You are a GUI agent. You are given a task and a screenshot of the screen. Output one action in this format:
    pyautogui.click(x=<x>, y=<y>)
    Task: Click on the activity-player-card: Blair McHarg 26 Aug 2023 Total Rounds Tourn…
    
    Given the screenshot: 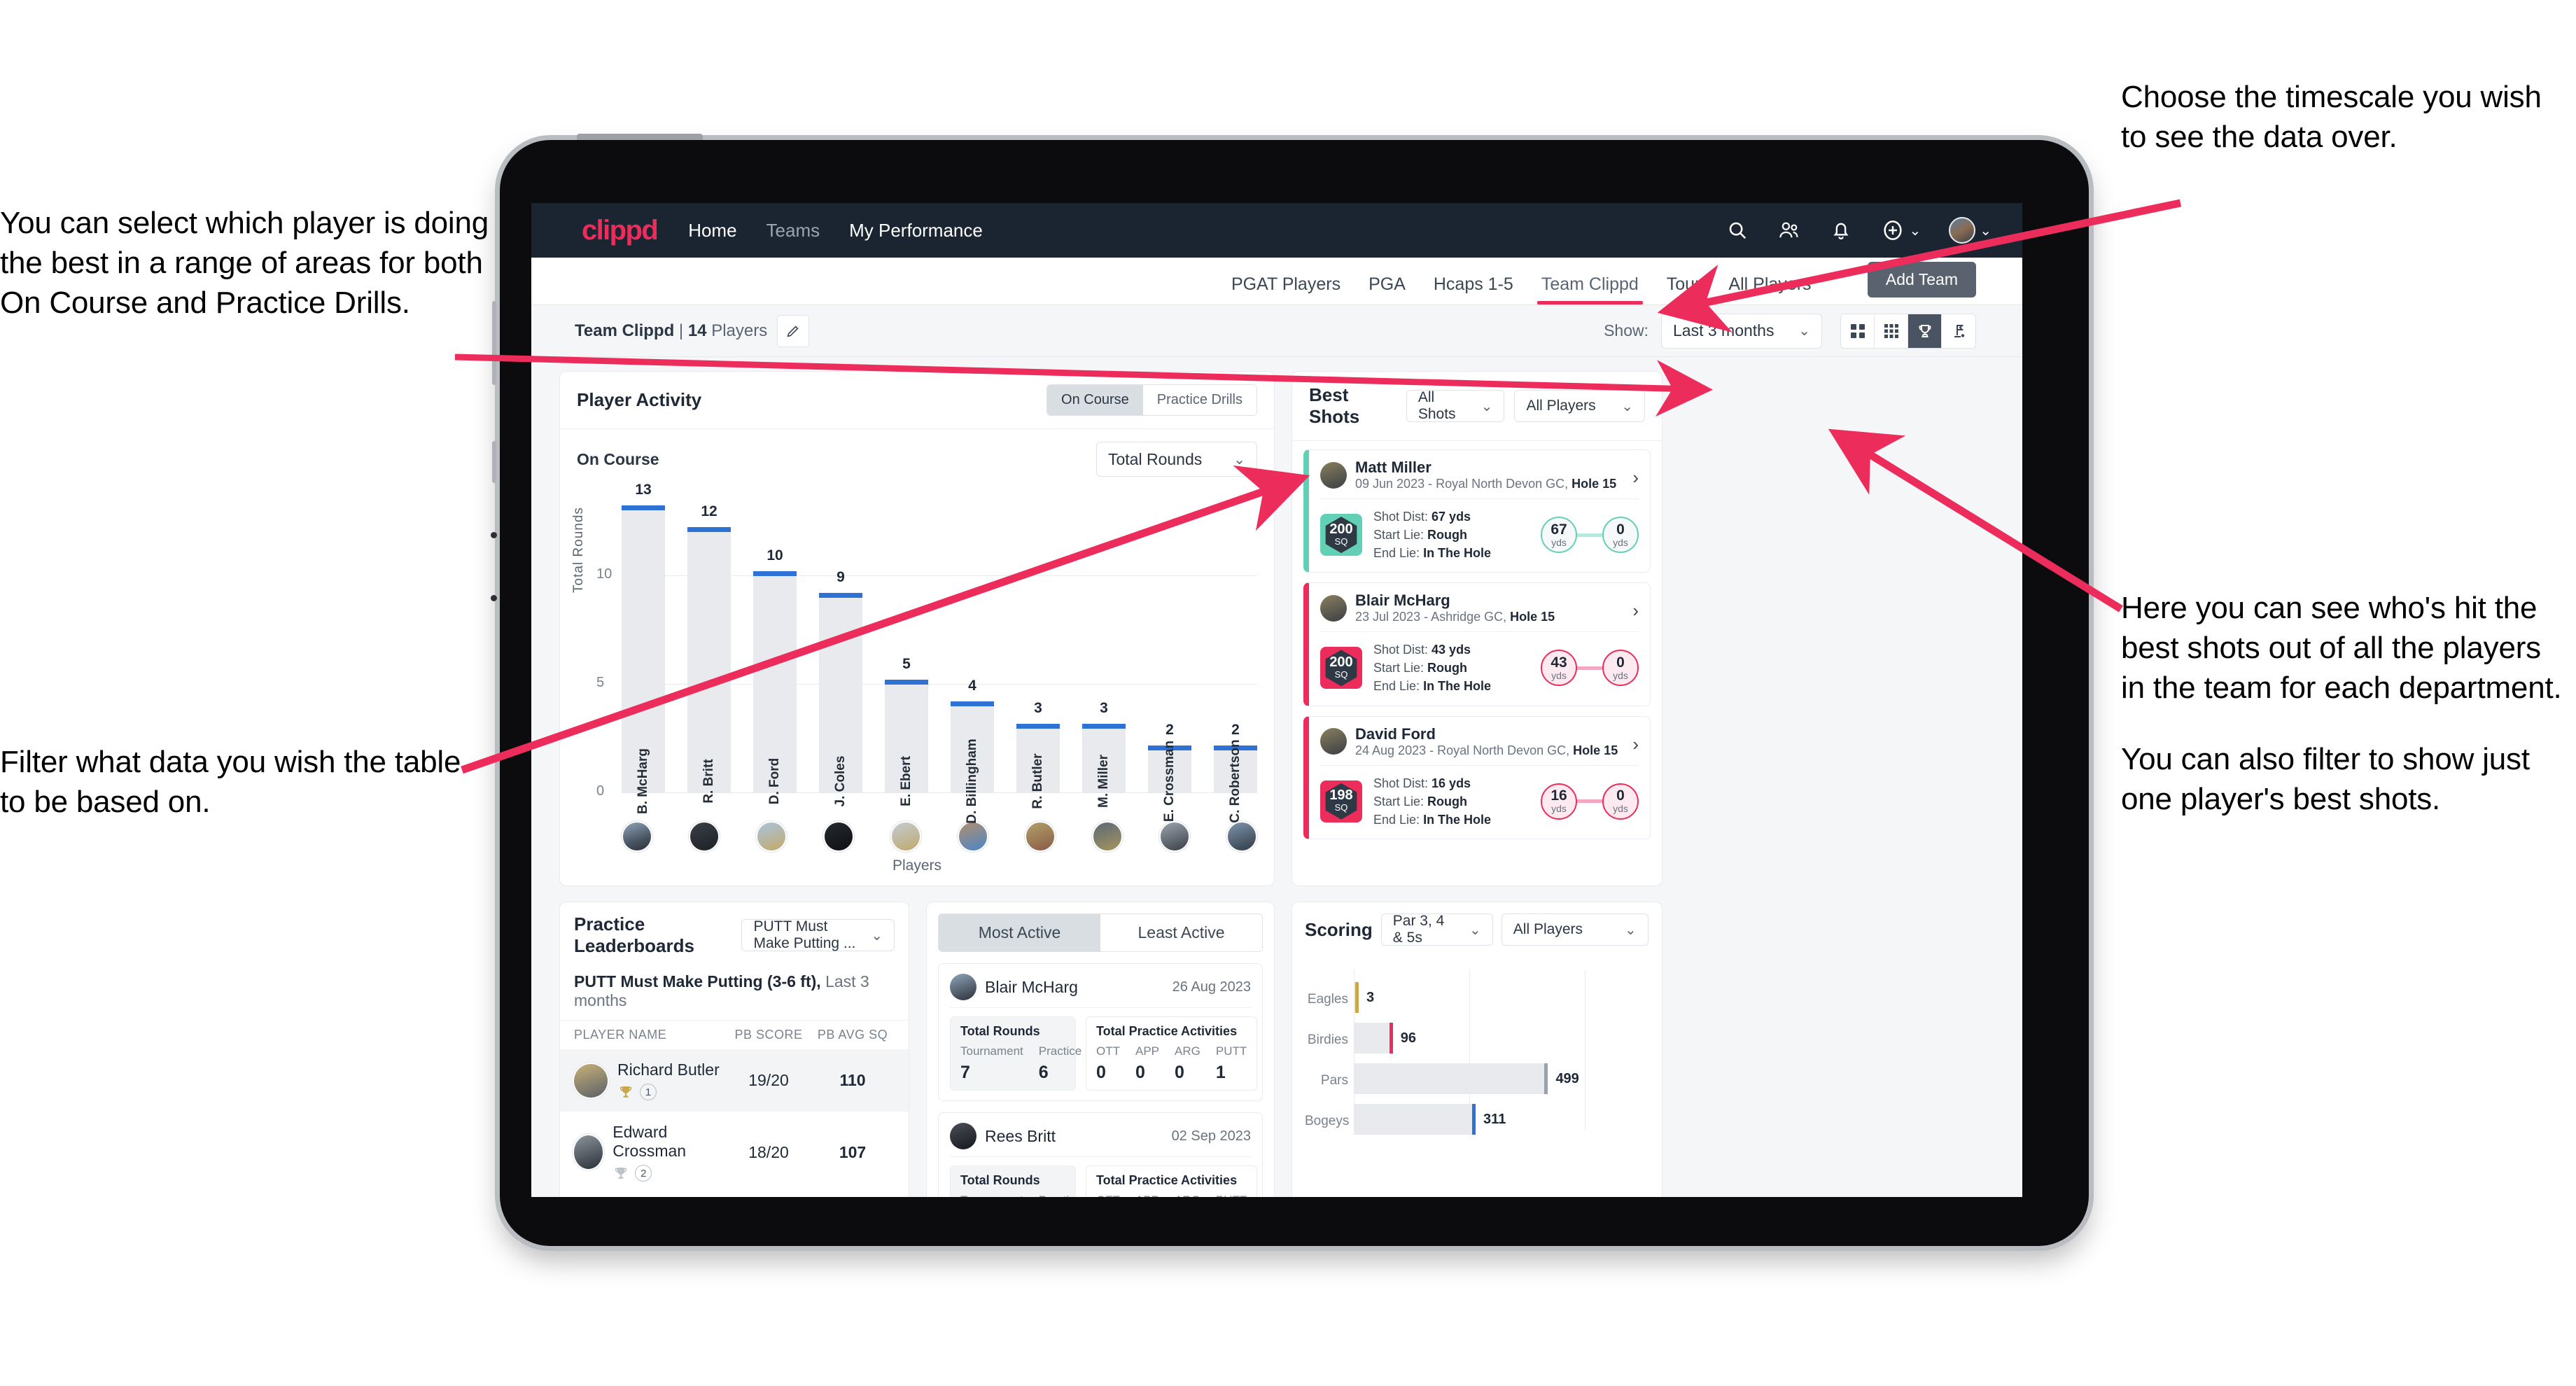 What is the action you would take?
    pyautogui.click(x=1100, y=1032)
    